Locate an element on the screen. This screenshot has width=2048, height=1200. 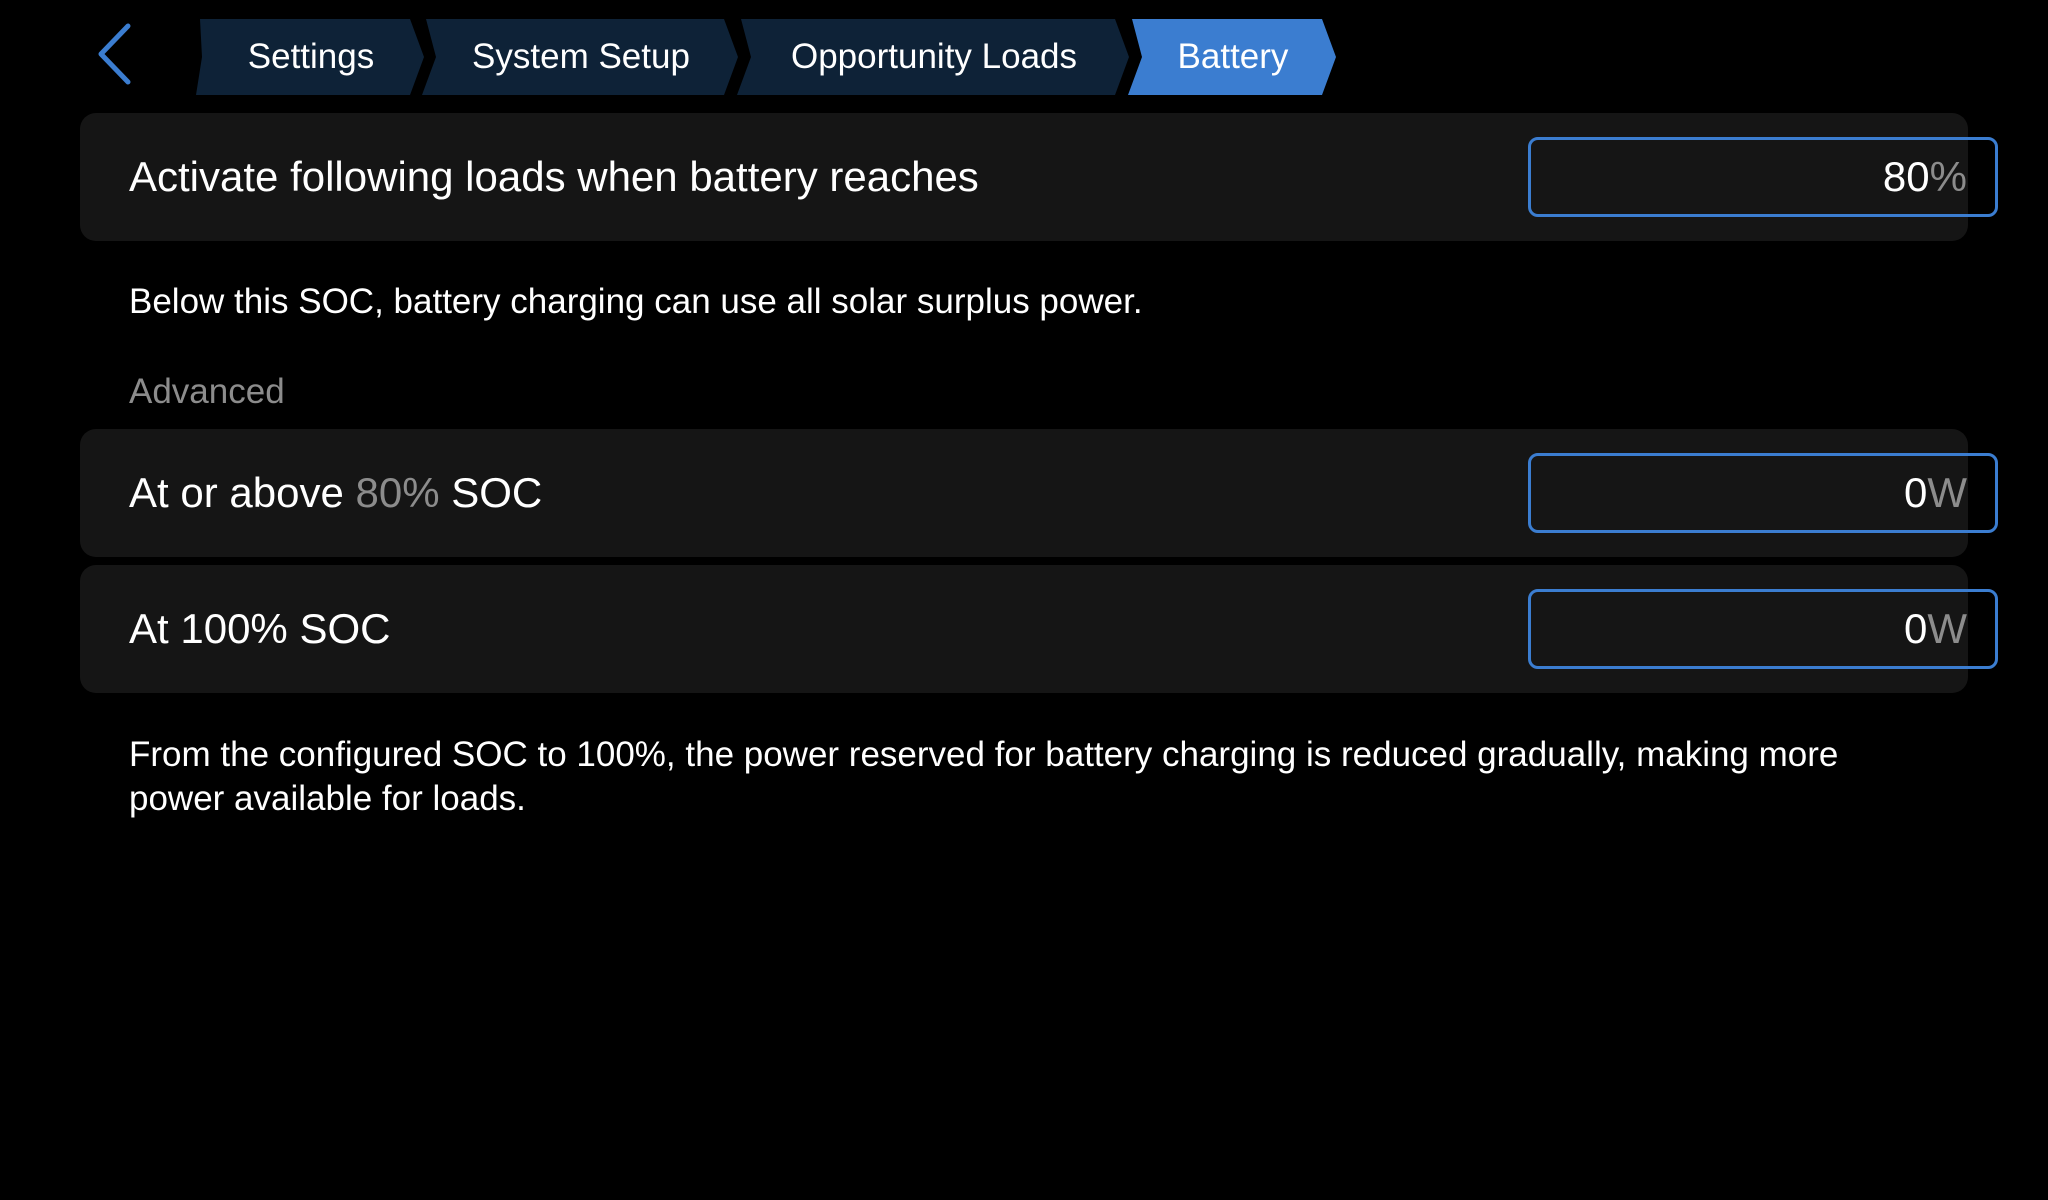
activation-soc-unit: % is located at coordinates (1948, 176).